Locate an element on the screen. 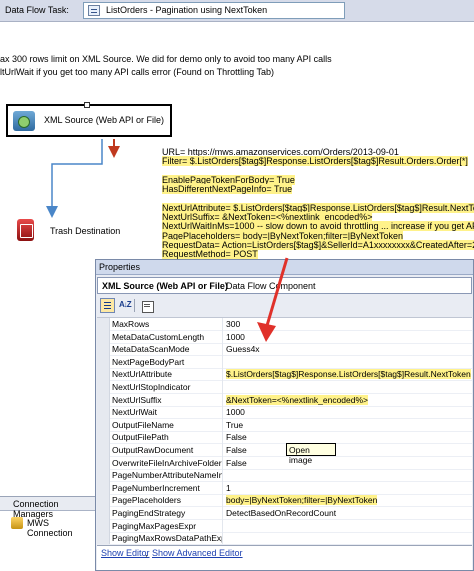 This screenshot has height=571, width=474. task-selector: ListOrders - Pagination using NextToken is located at coordinates (214, 10).